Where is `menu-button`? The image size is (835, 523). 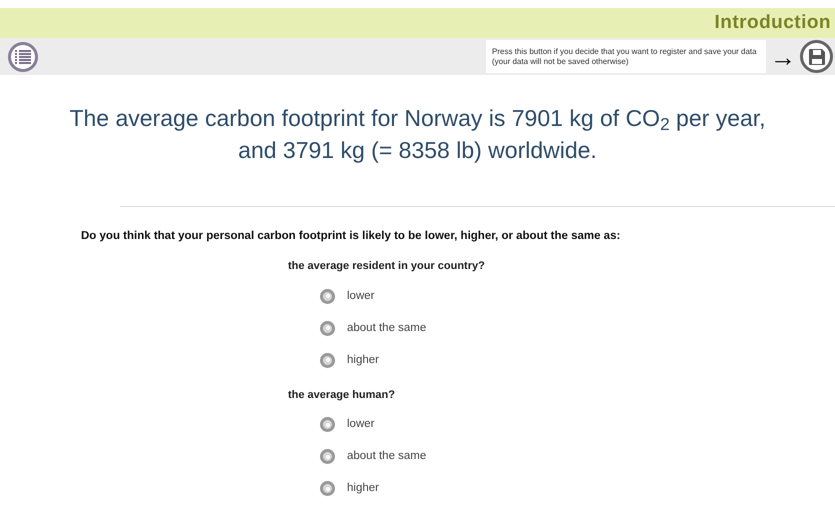
menu-button is located at coordinates (23, 57).